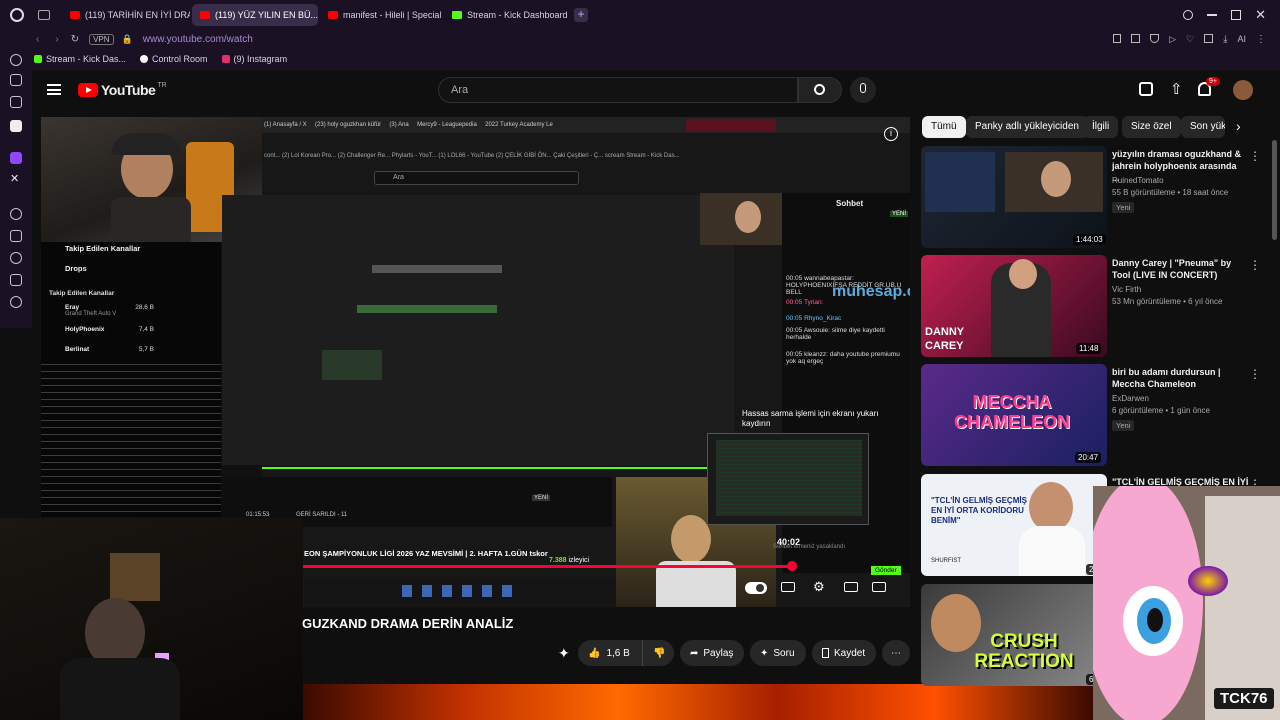 Image resolution: width=1280 pixels, height=720 pixels. I want to click on add-icon, so click(16, 80).